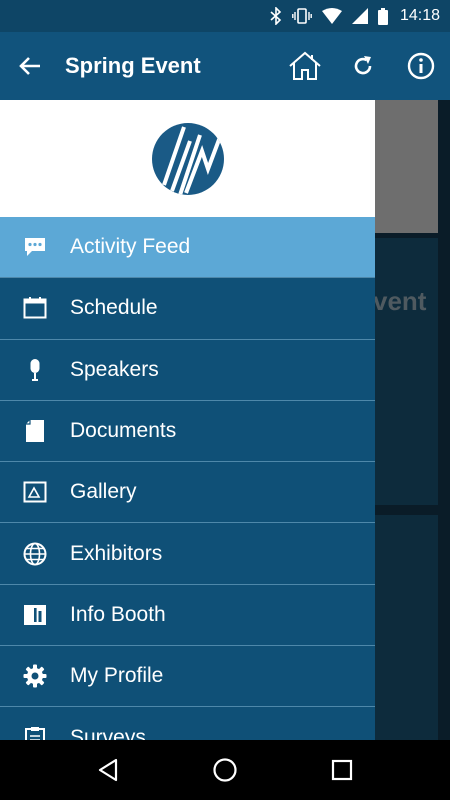  What do you see at coordinates (35, 308) in the screenshot?
I see `calendar-icon` at bounding box center [35, 308].